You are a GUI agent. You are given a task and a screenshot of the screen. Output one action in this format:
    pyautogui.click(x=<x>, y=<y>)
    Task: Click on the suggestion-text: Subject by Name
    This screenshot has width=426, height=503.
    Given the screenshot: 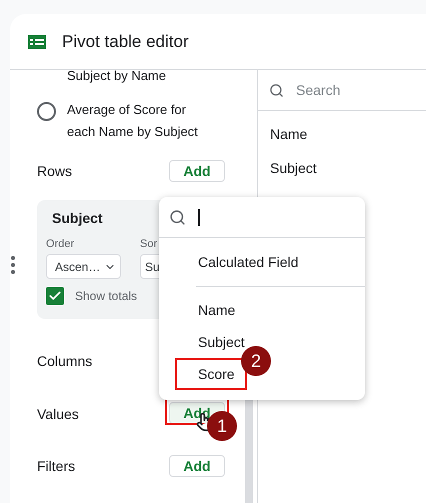 What is the action you would take?
    pyautogui.click(x=116, y=77)
    